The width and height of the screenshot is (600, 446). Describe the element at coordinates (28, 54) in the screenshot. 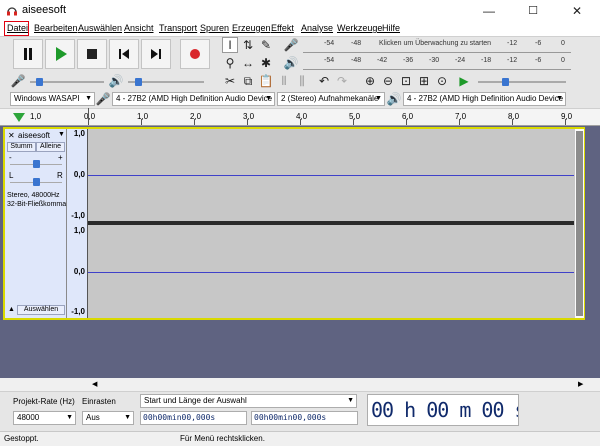

I see `pause-button` at that location.